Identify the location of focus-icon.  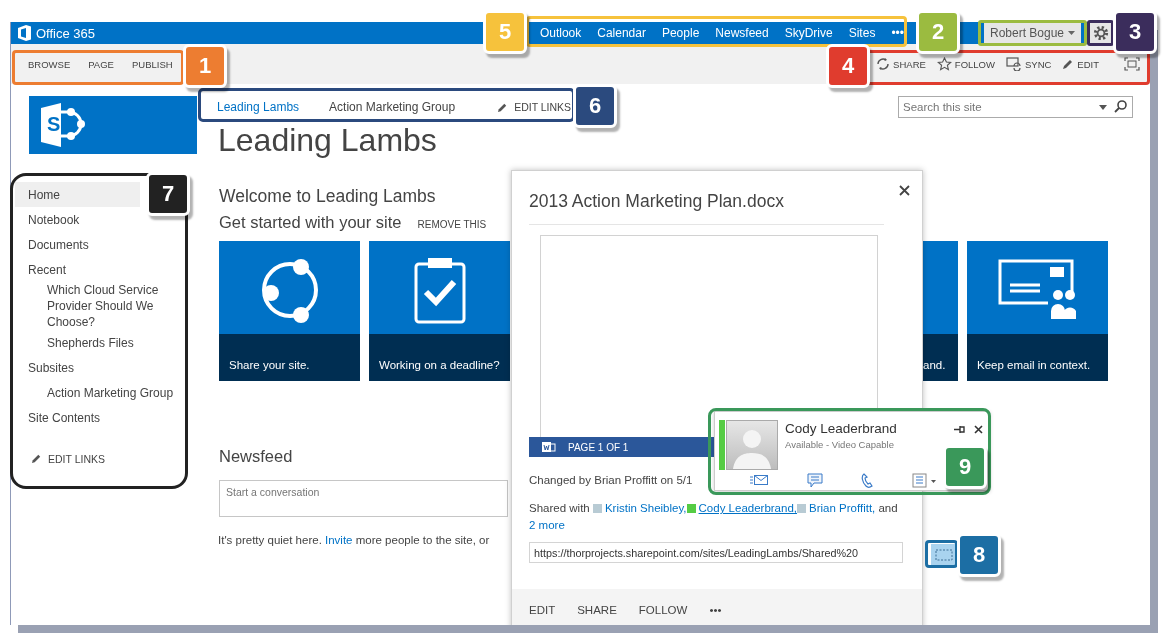
(1132, 64).